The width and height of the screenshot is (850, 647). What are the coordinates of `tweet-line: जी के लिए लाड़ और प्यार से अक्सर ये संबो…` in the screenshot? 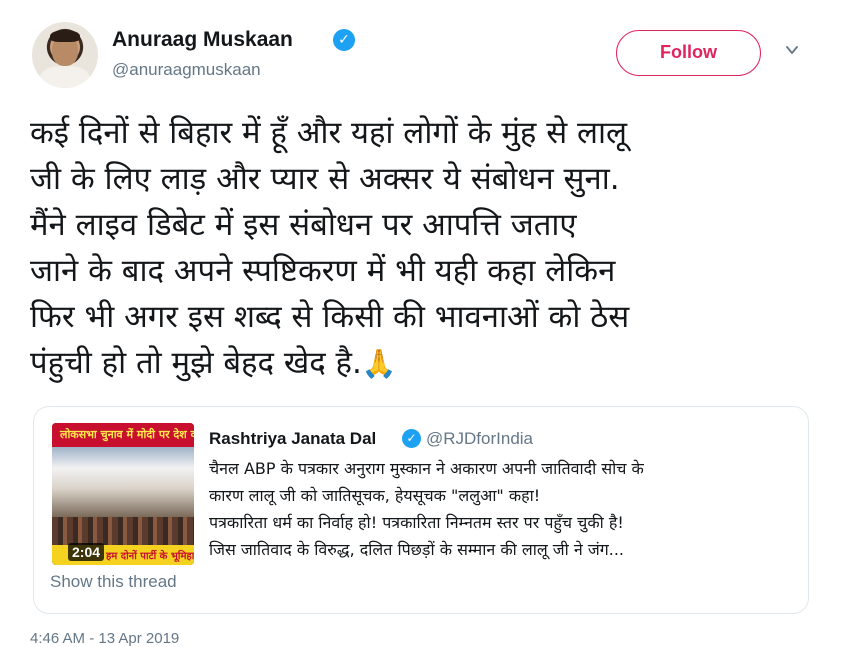 It's located at (325, 179).